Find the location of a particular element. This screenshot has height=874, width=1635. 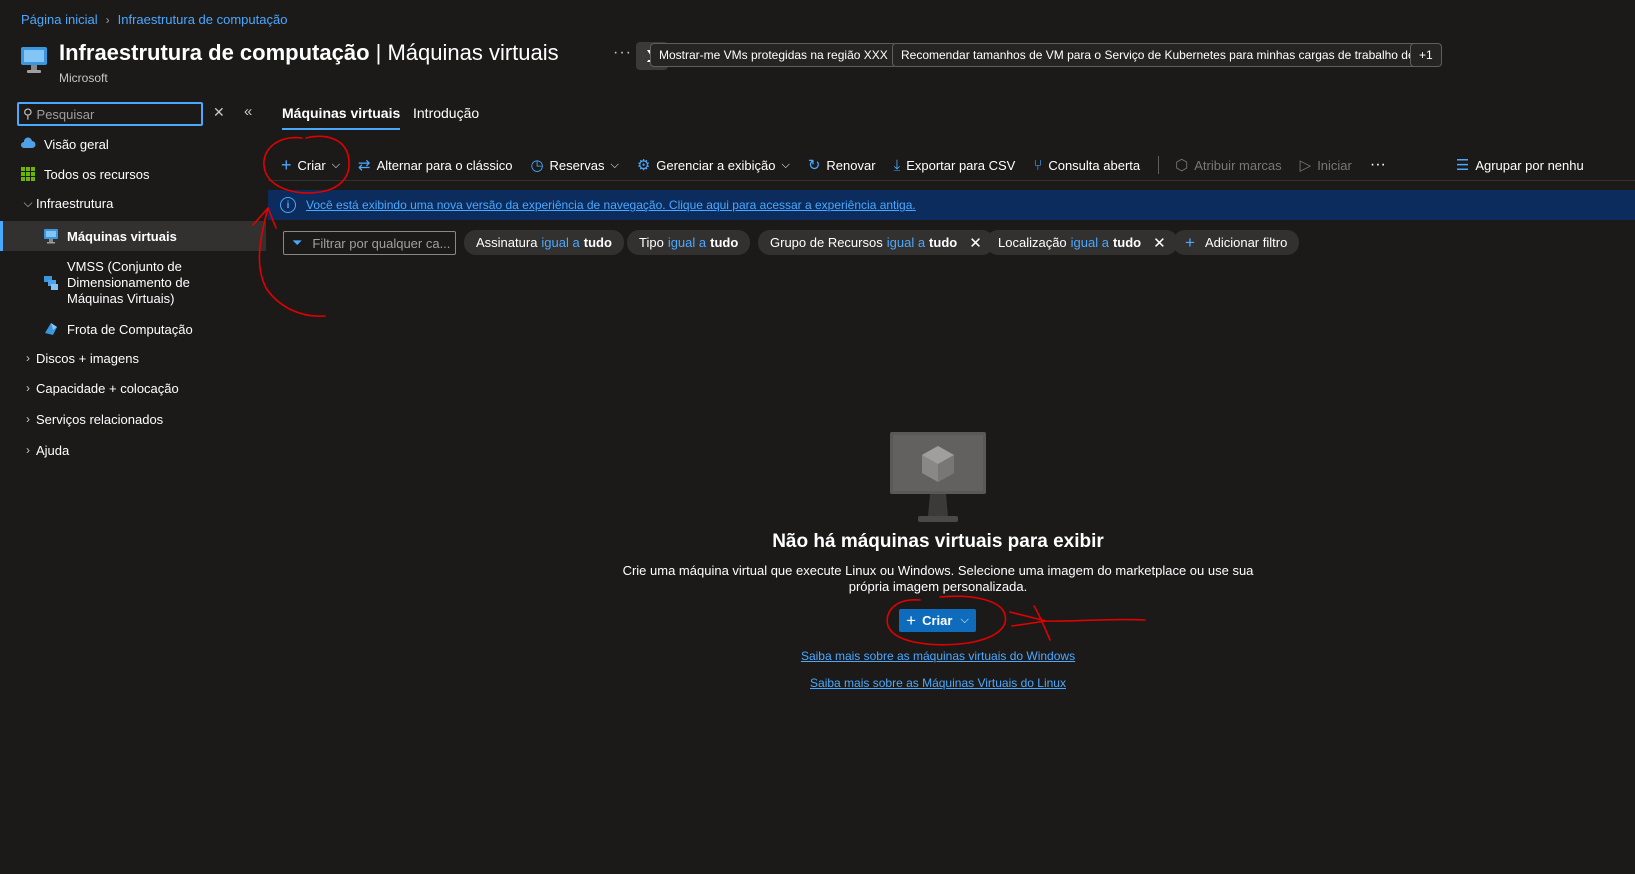

create-button: + Criar ⌵ is located at coordinates (310, 165).